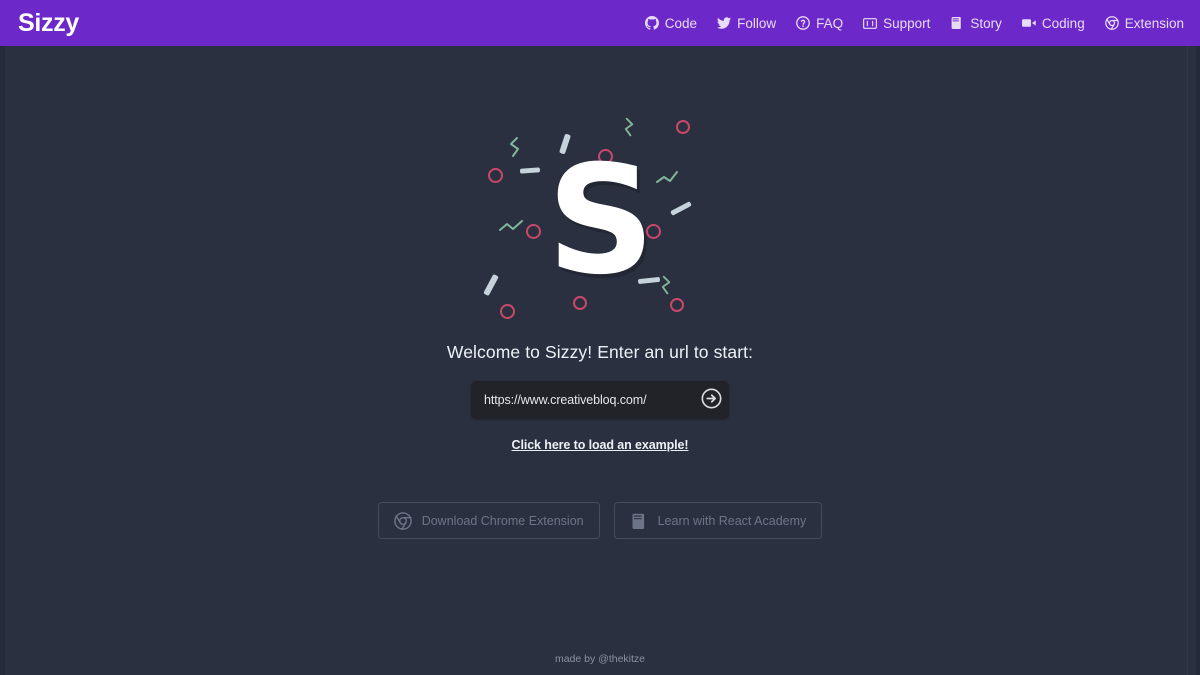 The width and height of the screenshot is (1200, 675). What do you see at coordinates (600, 659) in the screenshot?
I see `footer-credit: made by @thekitze` at bounding box center [600, 659].